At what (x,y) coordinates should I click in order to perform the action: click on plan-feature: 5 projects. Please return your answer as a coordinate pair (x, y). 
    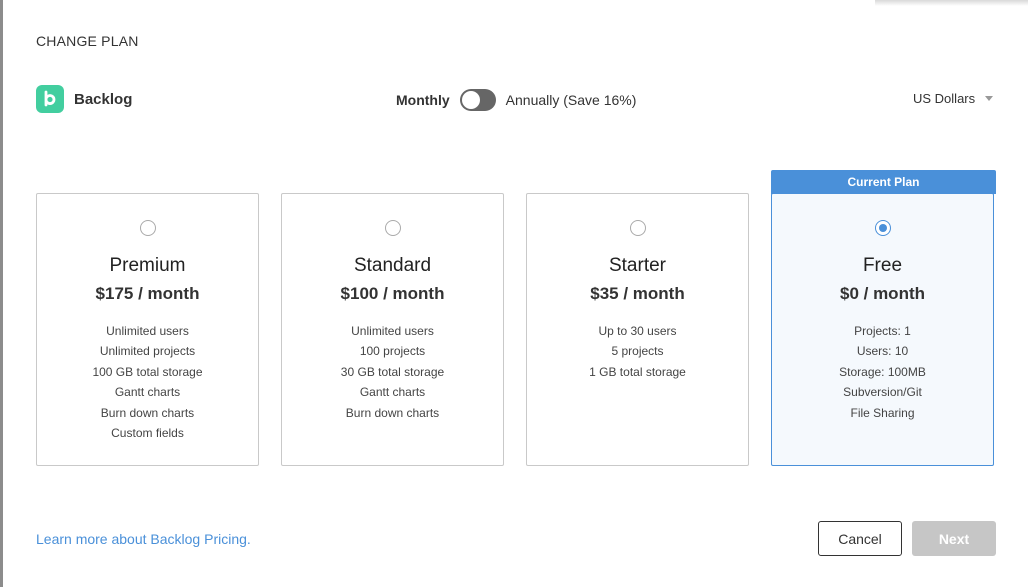
    Looking at the image, I should click on (637, 351).